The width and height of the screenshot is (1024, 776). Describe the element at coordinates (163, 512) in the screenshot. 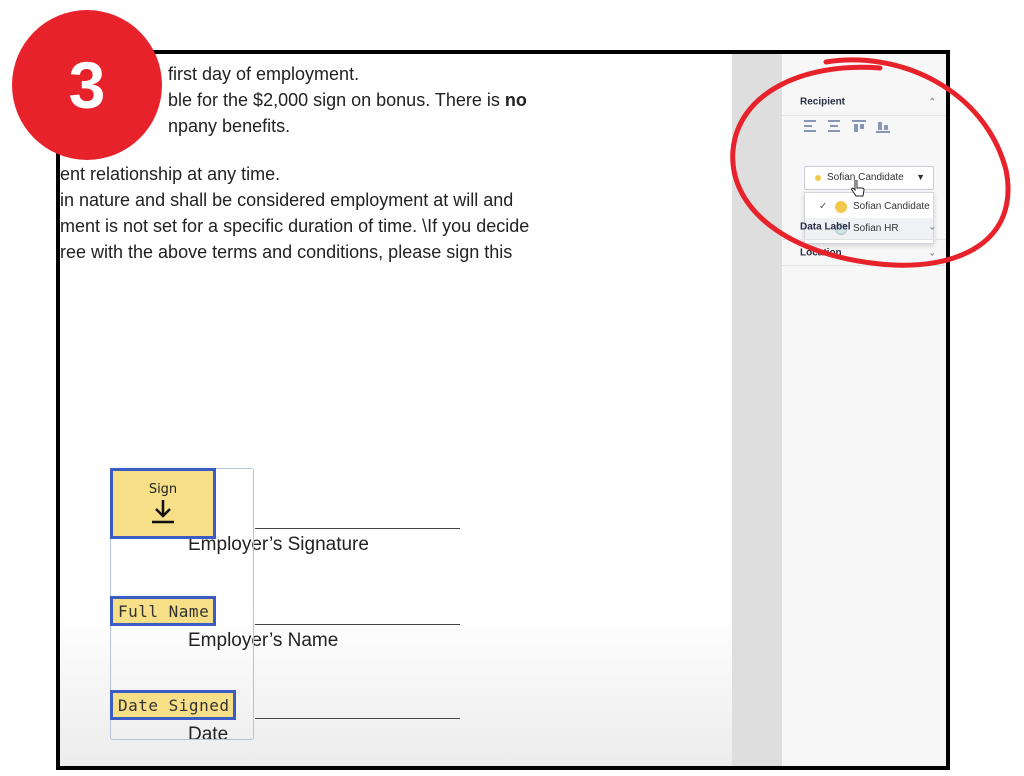

I see `download-arrow-icon` at that location.